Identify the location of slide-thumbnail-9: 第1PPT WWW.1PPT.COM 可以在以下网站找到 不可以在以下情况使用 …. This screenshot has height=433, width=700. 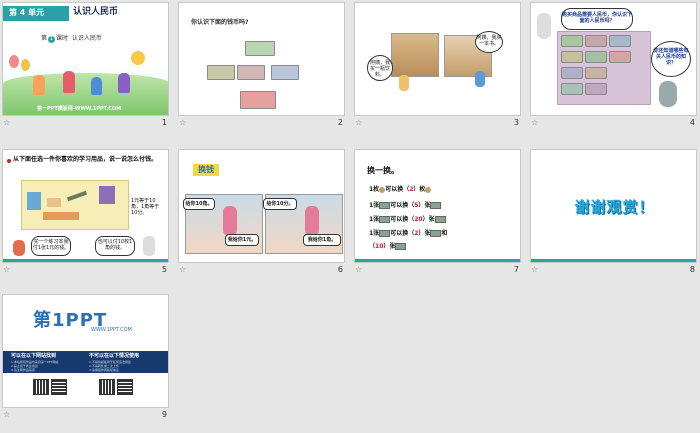
(85, 357).